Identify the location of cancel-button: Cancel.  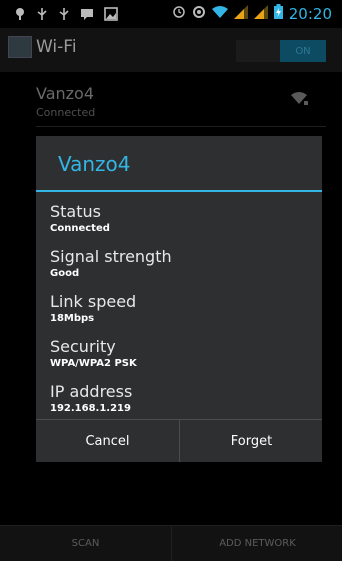
(107, 441).